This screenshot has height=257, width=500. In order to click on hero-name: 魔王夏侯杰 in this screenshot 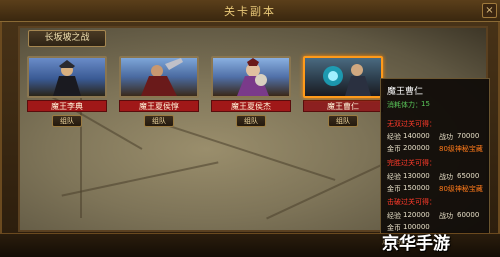, I will do `click(251, 106)`.